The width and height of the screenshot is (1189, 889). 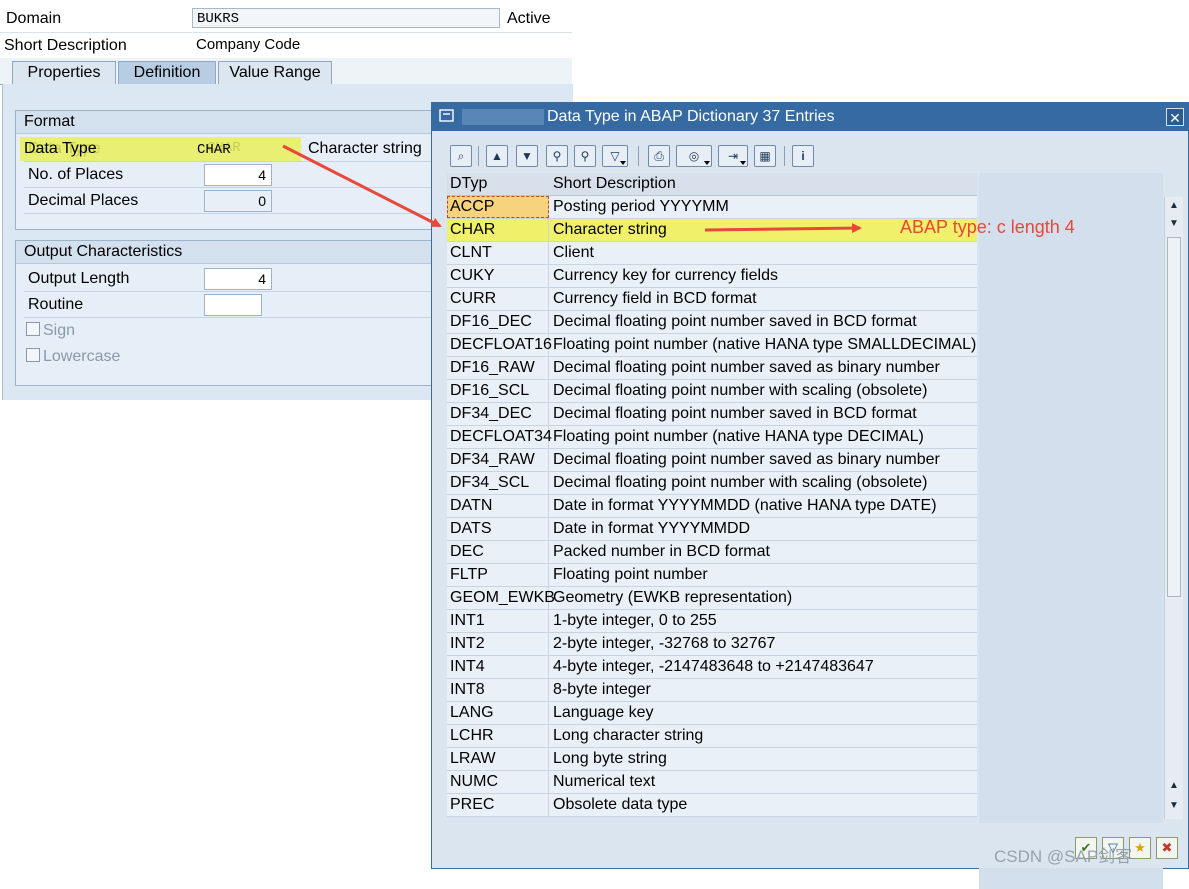 I want to click on layout-grid-icon: ▦, so click(x=765, y=156).